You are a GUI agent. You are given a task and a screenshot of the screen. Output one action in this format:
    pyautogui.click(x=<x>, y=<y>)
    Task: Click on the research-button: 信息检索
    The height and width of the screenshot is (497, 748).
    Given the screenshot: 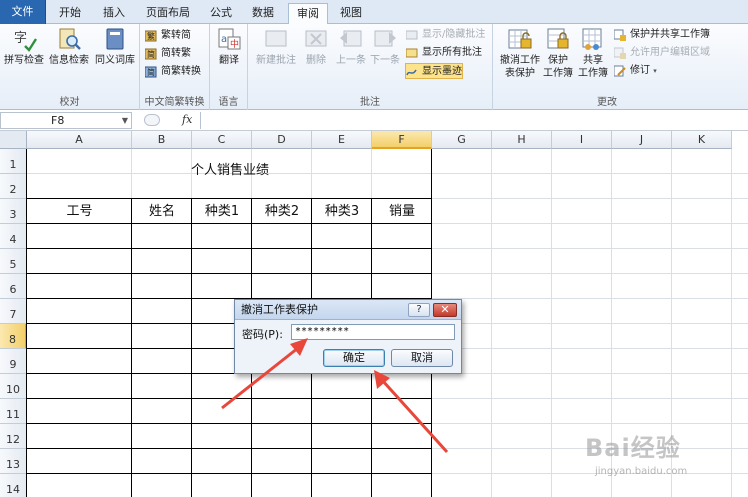 What is the action you would take?
    pyautogui.click(x=69, y=46)
    